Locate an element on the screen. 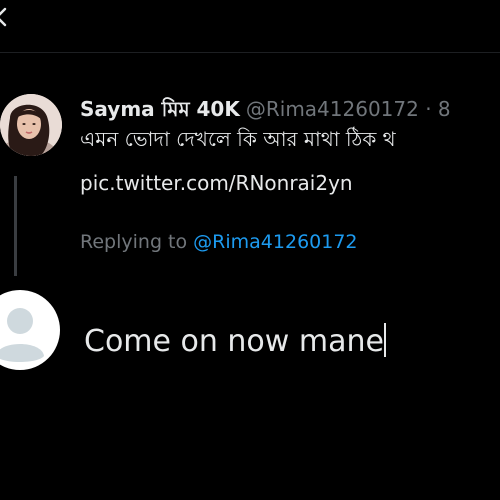 The width and height of the screenshot is (500, 500). author-avatar is located at coordinates (31, 125).